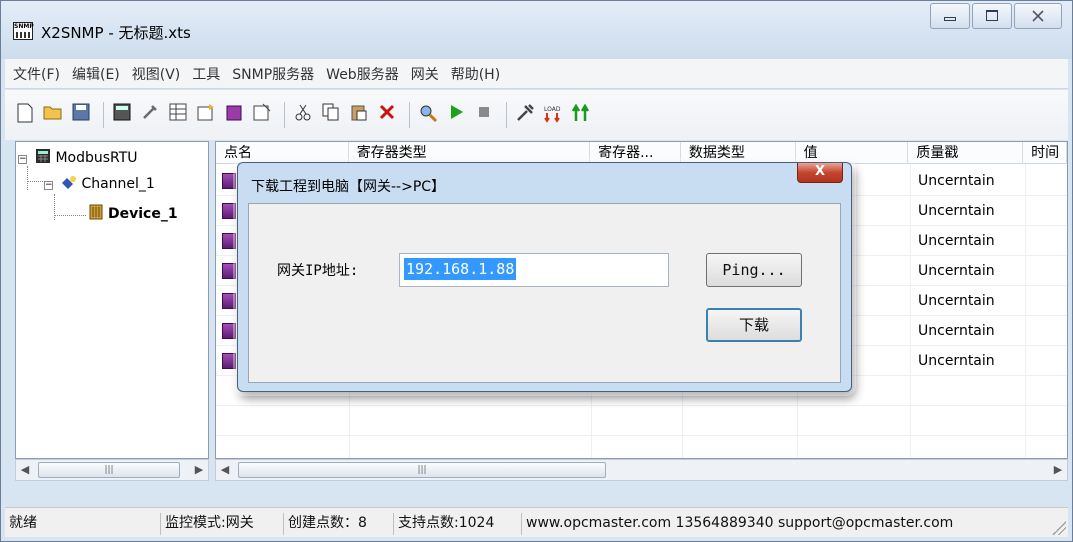  What do you see at coordinates (475, 74) in the screenshot?
I see `menu-help: 帮助(H)` at bounding box center [475, 74].